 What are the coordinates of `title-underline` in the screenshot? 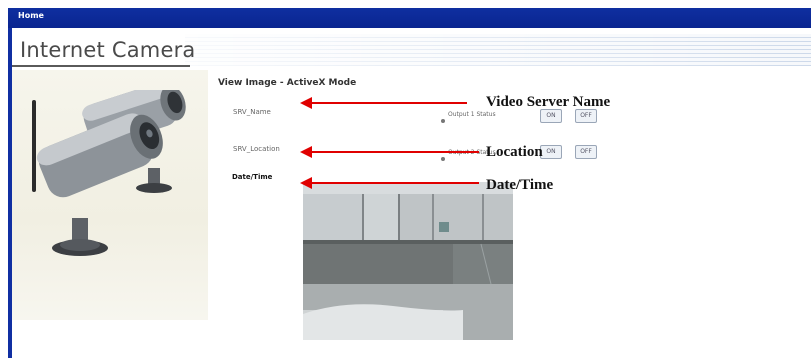 It's located at (101, 66).